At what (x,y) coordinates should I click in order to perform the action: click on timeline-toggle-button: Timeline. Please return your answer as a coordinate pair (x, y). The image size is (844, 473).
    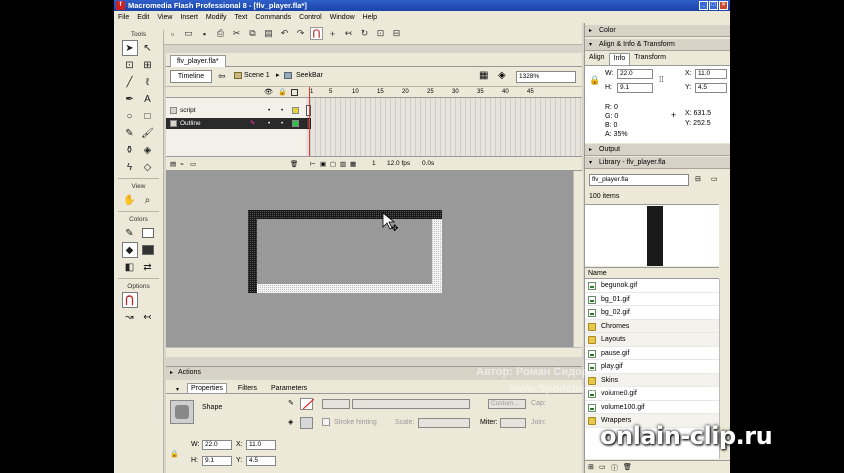
    Looking at the image, I should click on (191, 76).